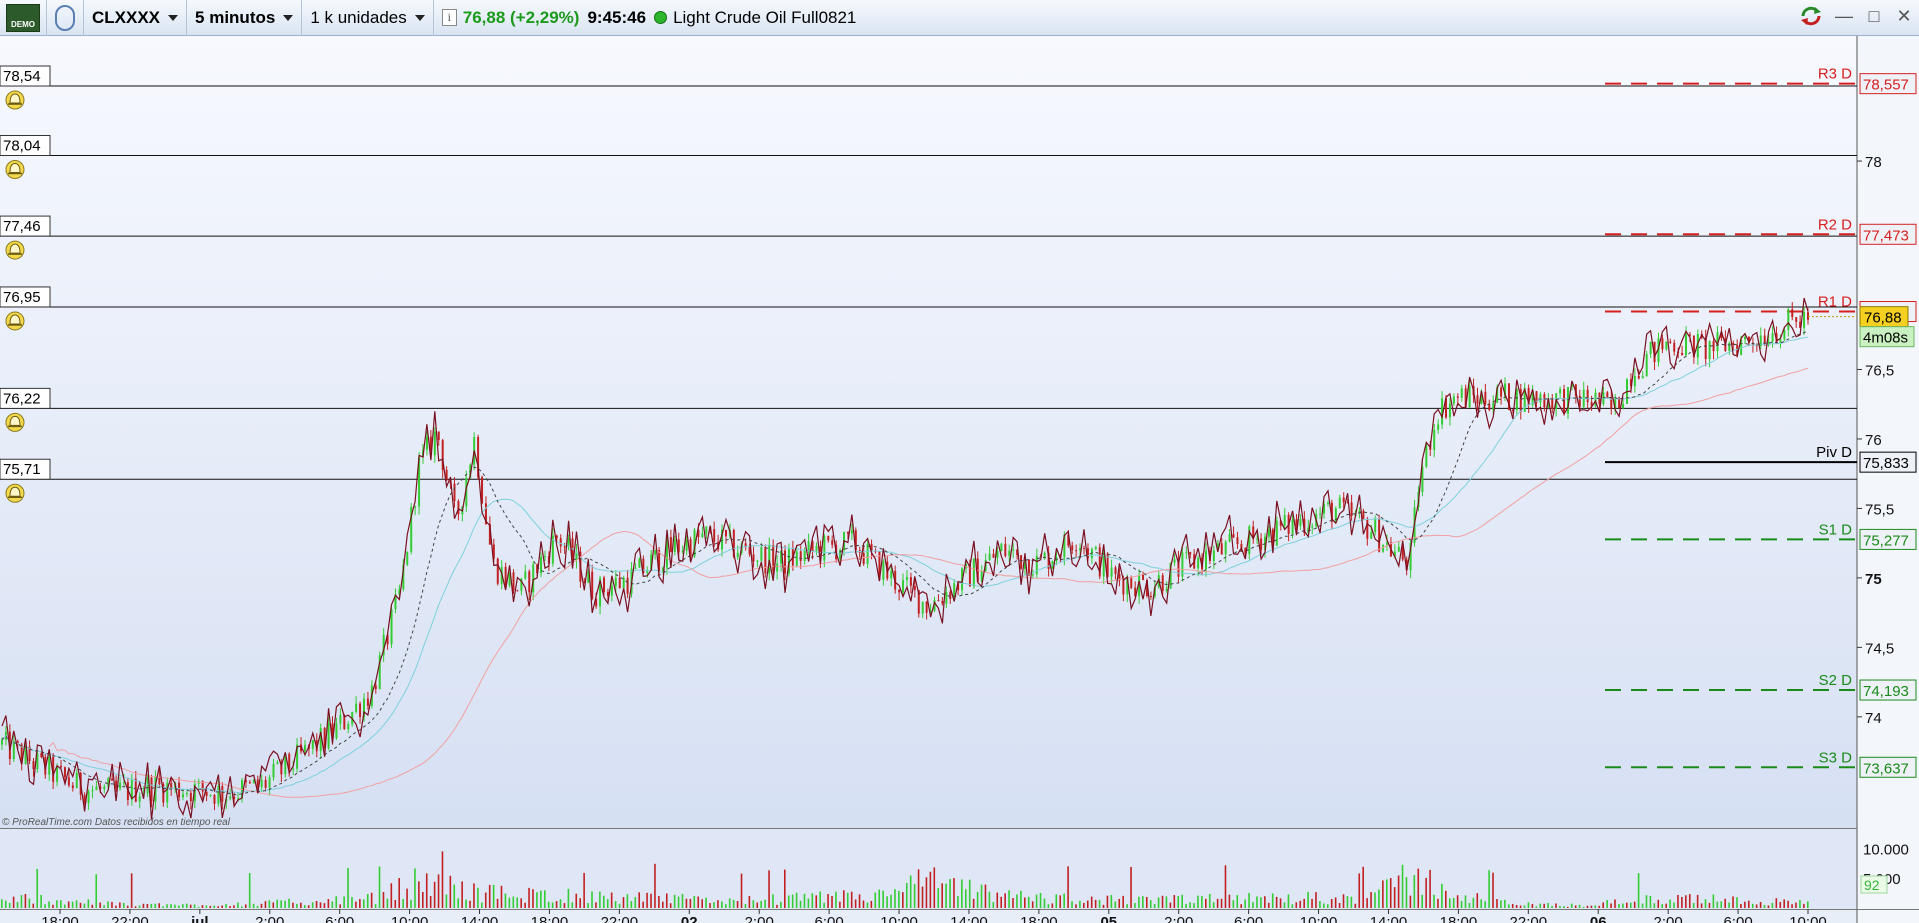  Describe the element at coordinates (1811, 16) in the screenshot. I see `sync-icon` at that location.